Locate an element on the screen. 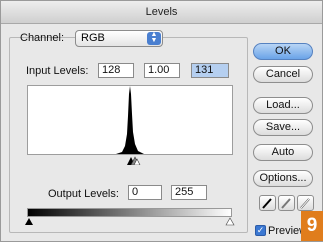  input-slider is located at coordinates (135, 159).